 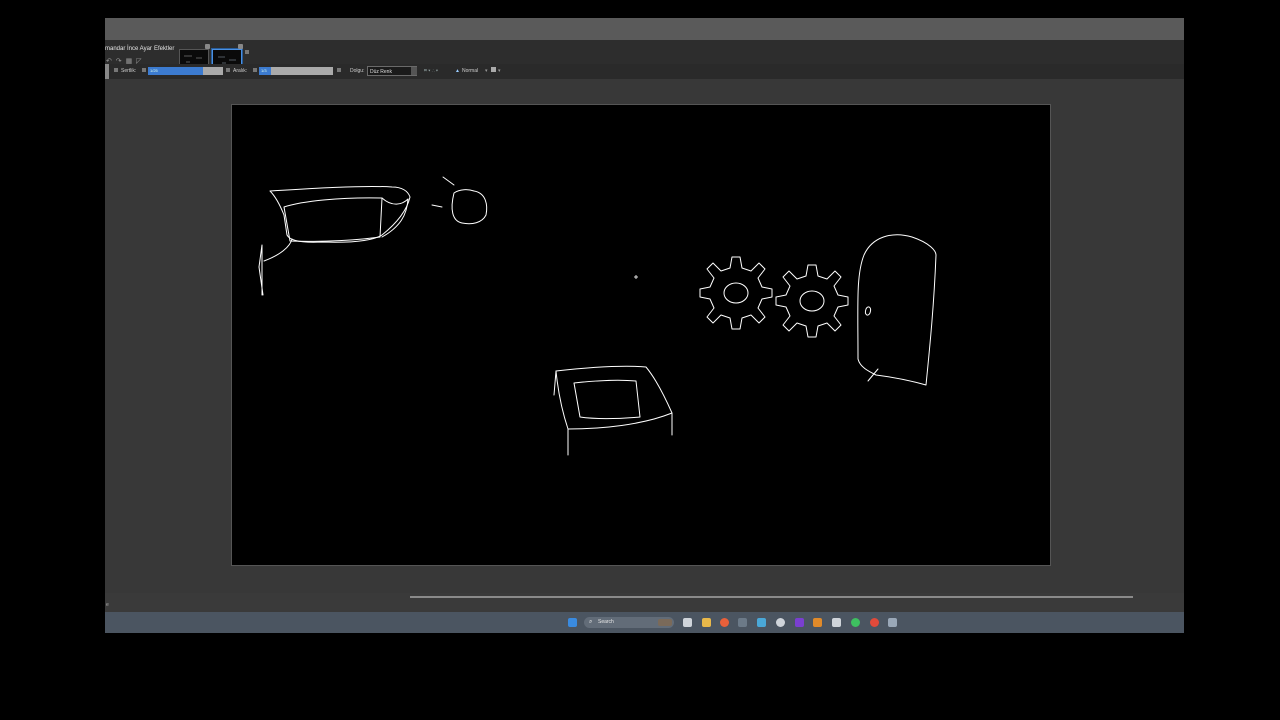 What do you see at coordinates (333, 219) in the screenshot?
I see `camera-front-face` at bounding box center [333, 219].